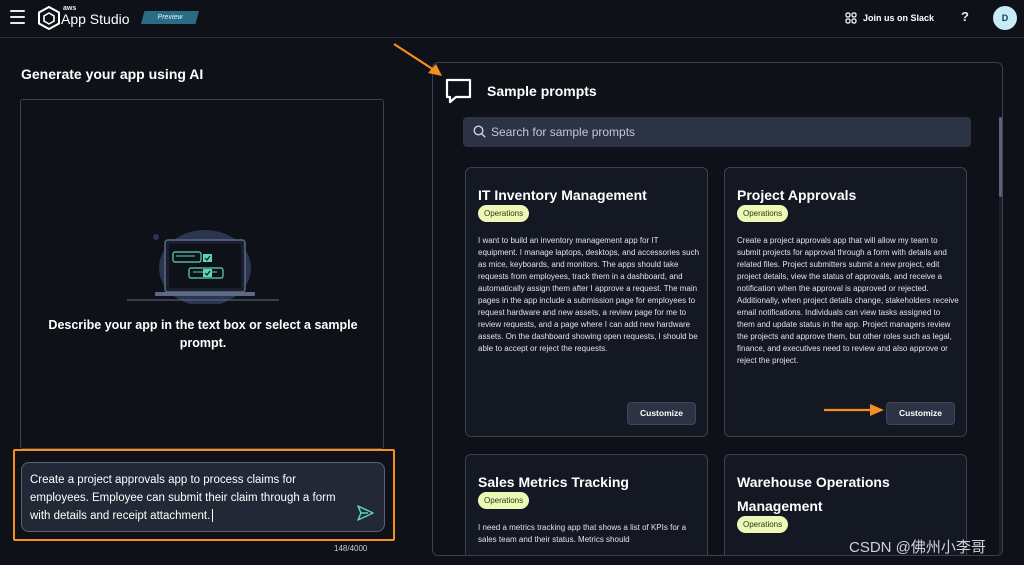 Image resolution: width=1024 pixels, height=565 pixels. I want to click on user-avatar: D, so click(1005, 18).